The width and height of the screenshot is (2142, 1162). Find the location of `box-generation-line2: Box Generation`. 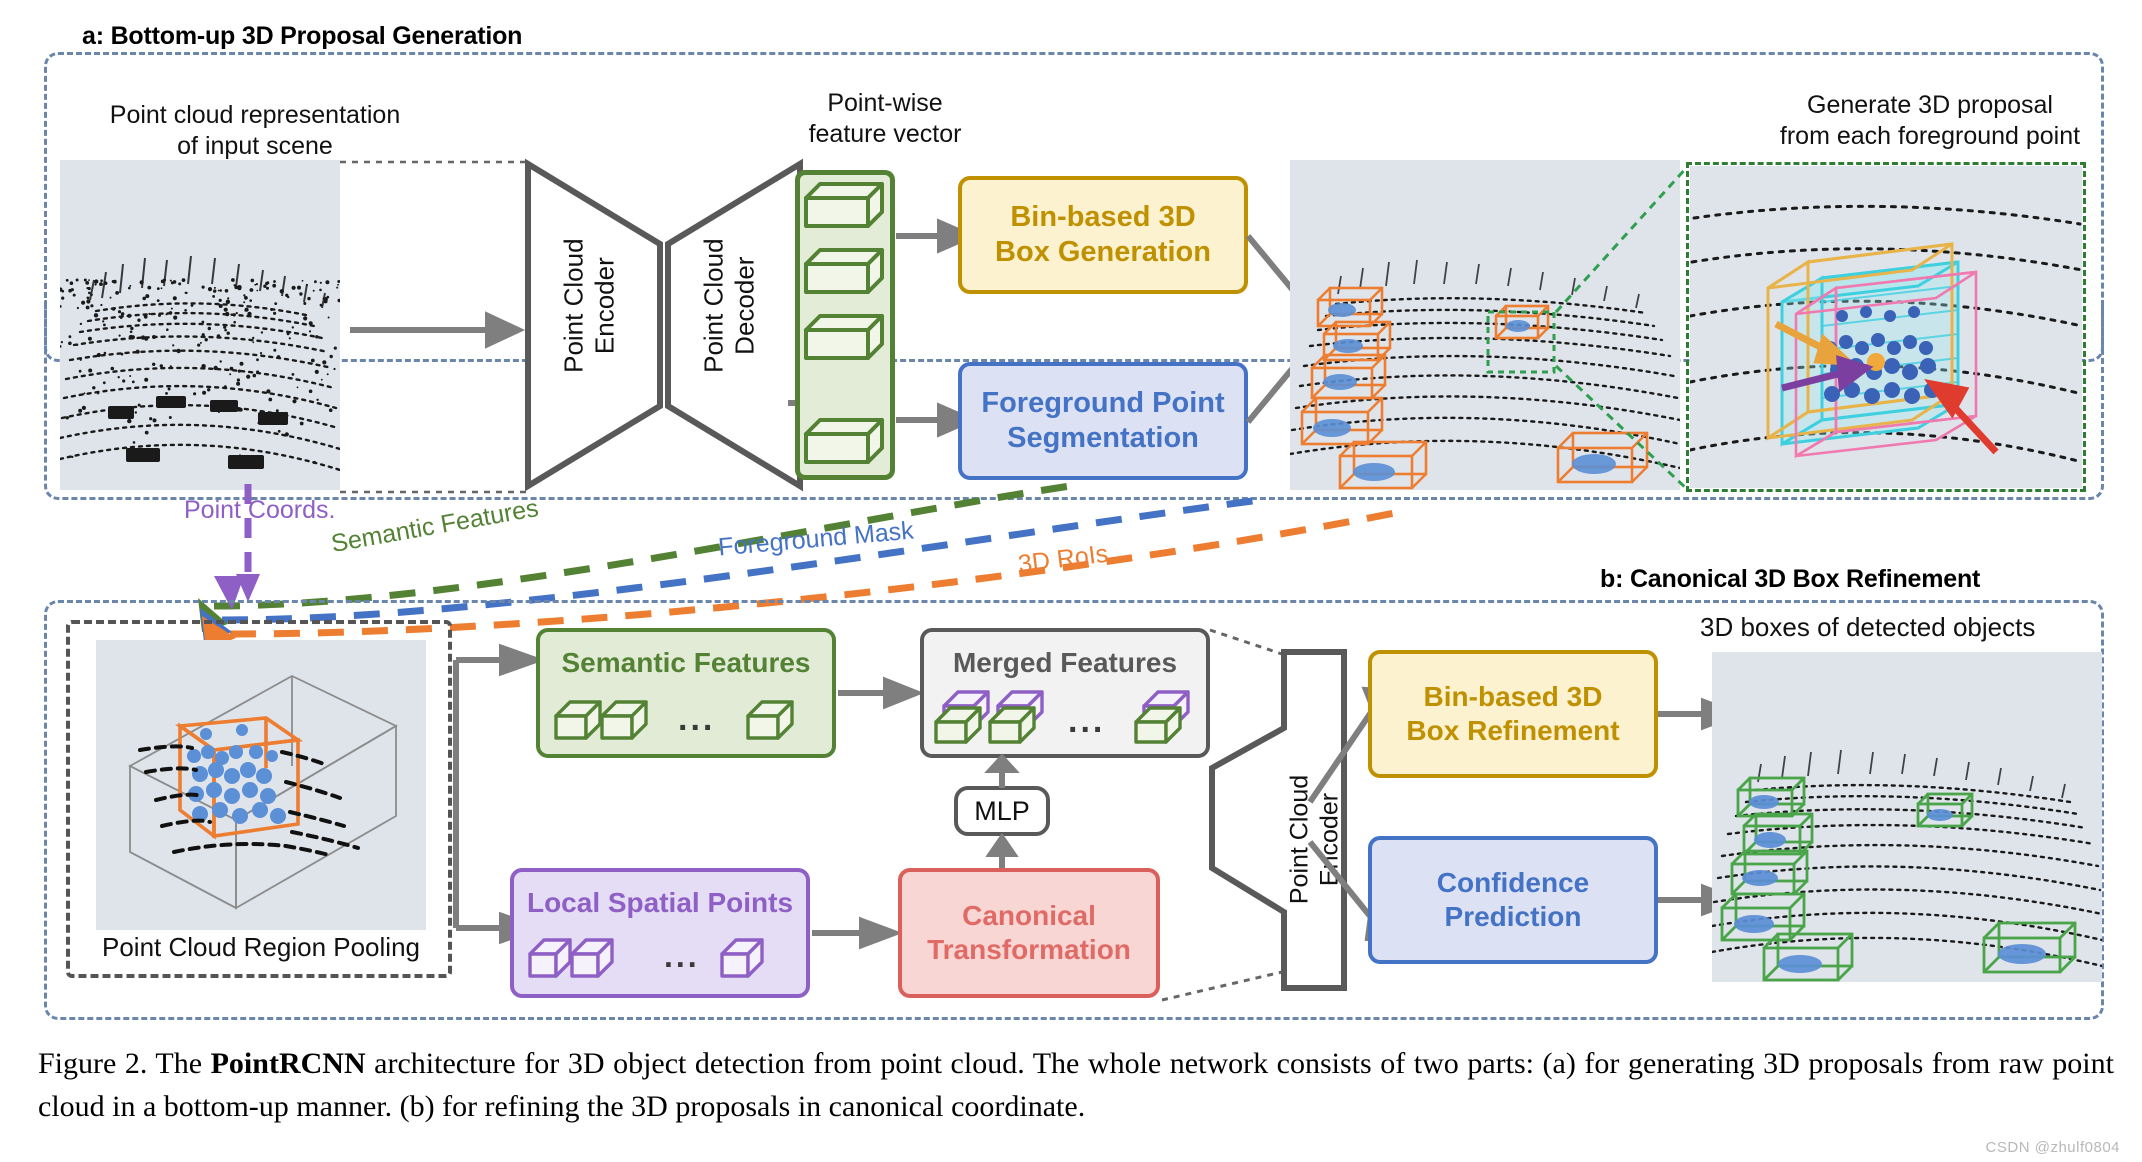

box-generation-line2: Box Generation is located at coordinates (1103, 252).